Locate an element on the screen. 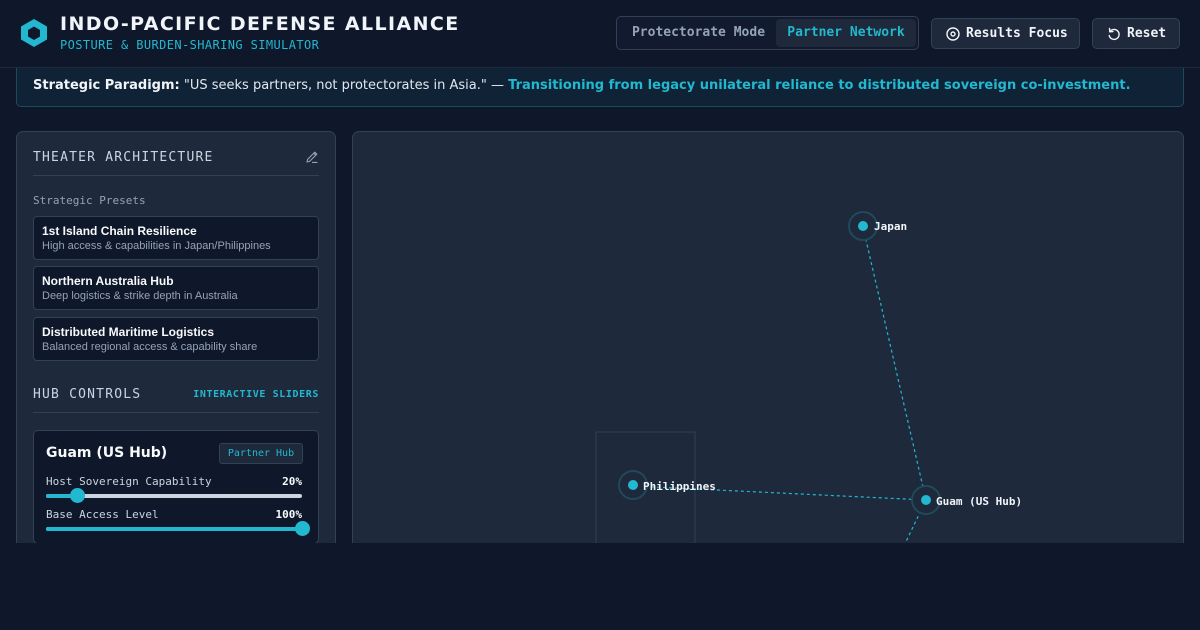  results-focus-label: Results Focus is located at coordinates (1017, 33).